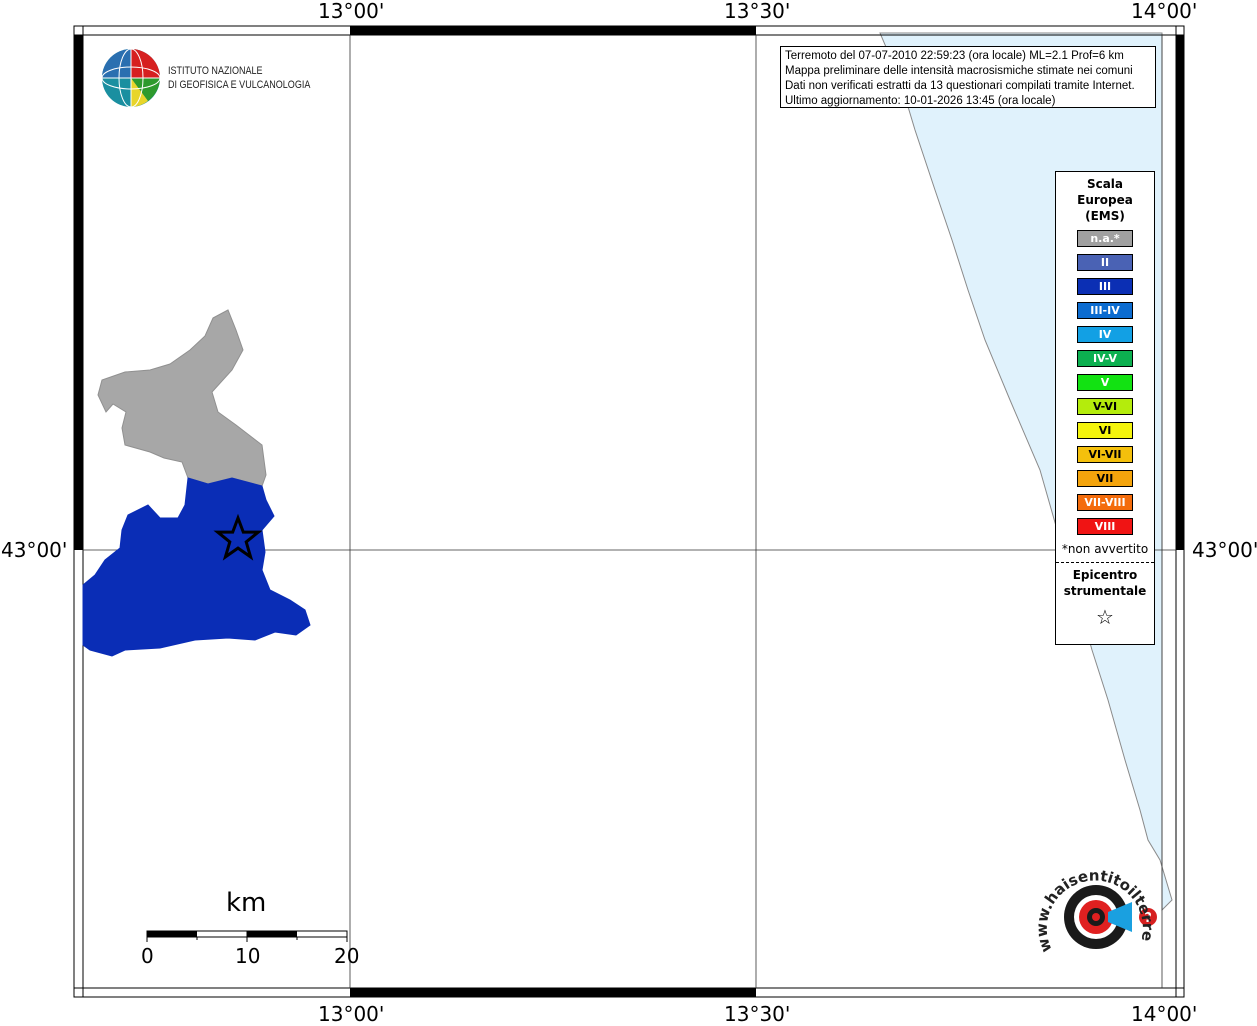  Describe the element at coordinates (1105, 583) in the screenshot. I see `legend-epicenter: Epicentro strumentale` at that location.